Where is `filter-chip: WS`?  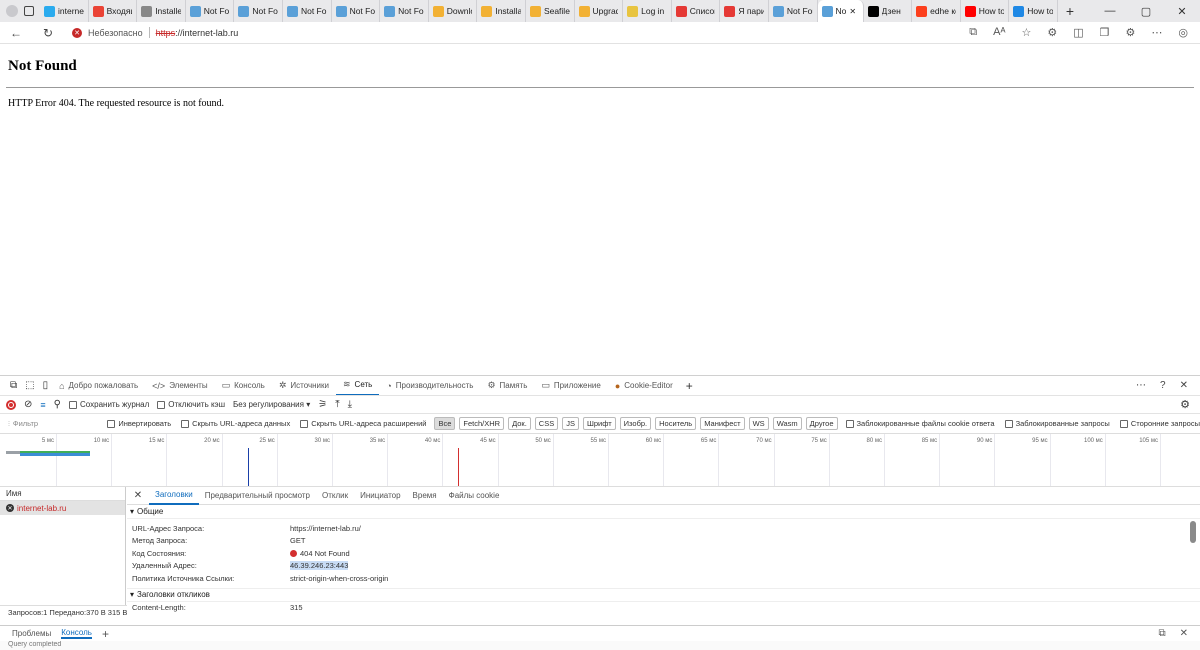 filter-chip: WS is located at coordinates (758, 423).